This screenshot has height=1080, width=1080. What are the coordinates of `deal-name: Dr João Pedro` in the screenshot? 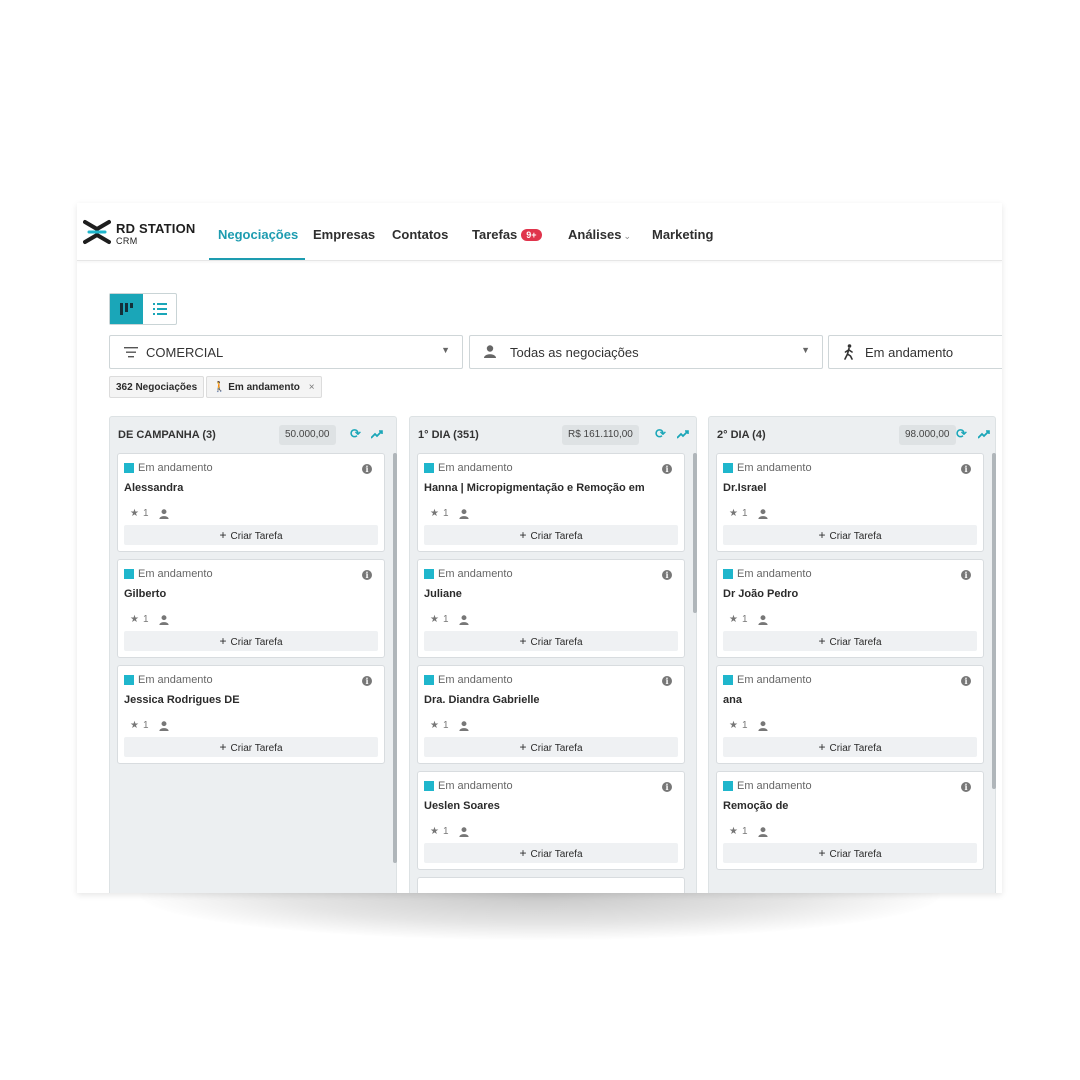 It's located at (760, 594).